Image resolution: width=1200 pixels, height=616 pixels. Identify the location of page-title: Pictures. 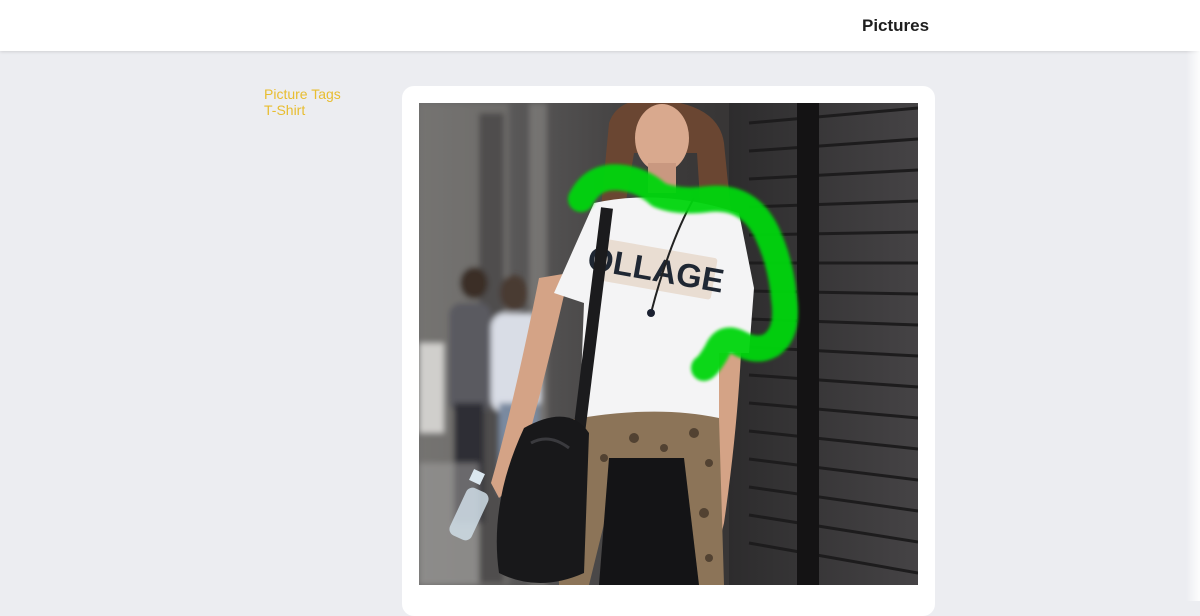
(896, 25).